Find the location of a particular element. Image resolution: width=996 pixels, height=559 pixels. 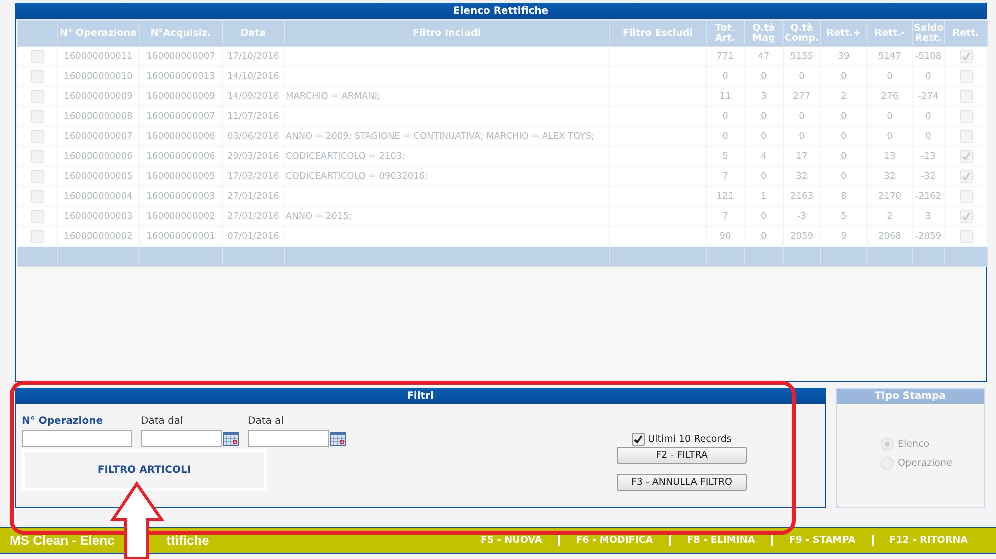

checkbox-label: Ultimi 10 Records is located at coordinates (690, 439).